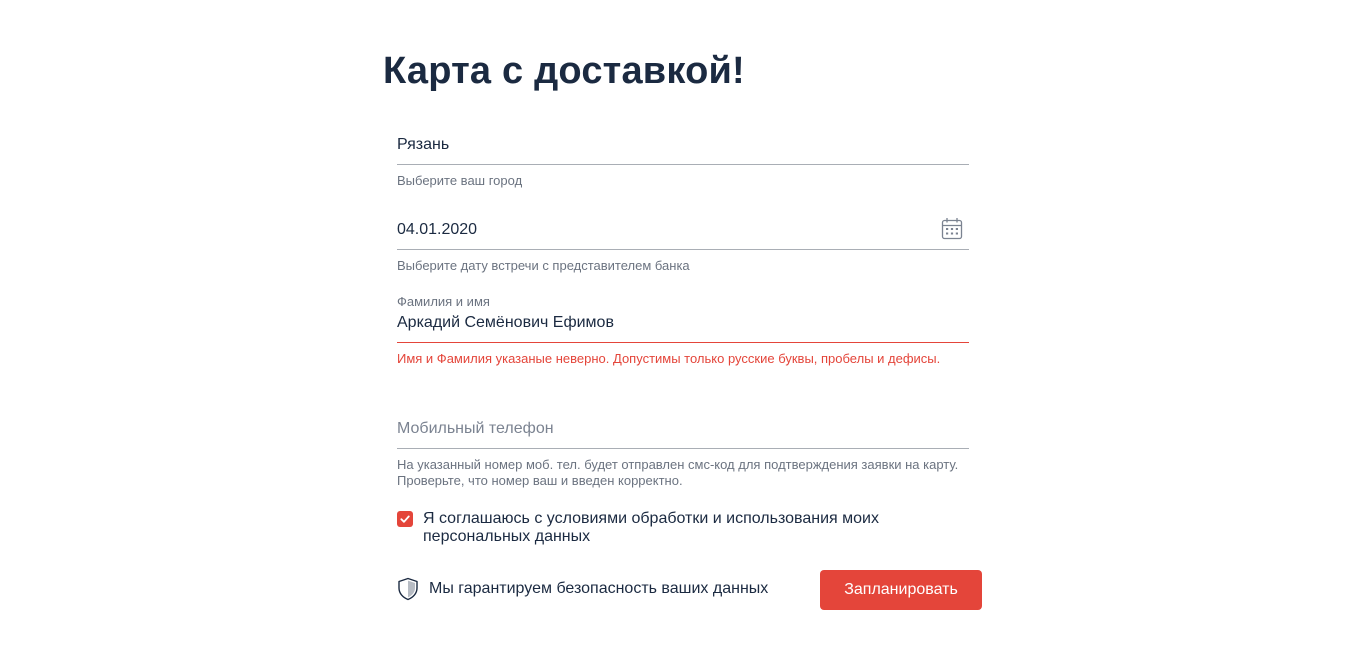 This screenshot has width=1366, height=645. I want to click on name-input: Аркадий Семёнович Ефимов, so click(683, 327).